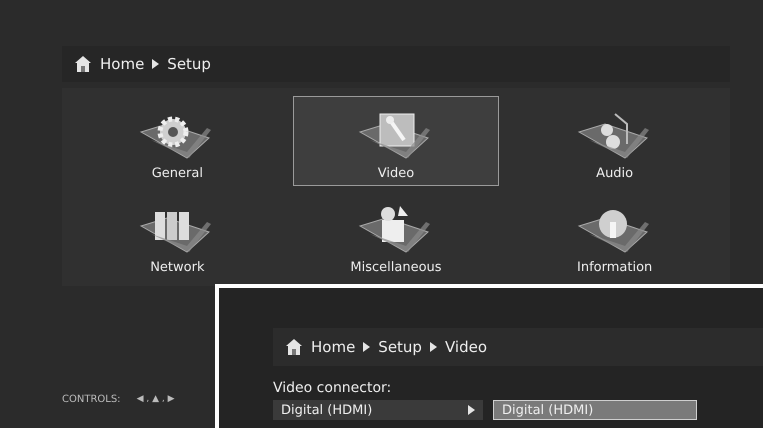  What do you see at coordinates (155, 399) in the screenshot?
I see `controls-keys: ◀ , ▲ , ▶` at bounding box center [155, 399].